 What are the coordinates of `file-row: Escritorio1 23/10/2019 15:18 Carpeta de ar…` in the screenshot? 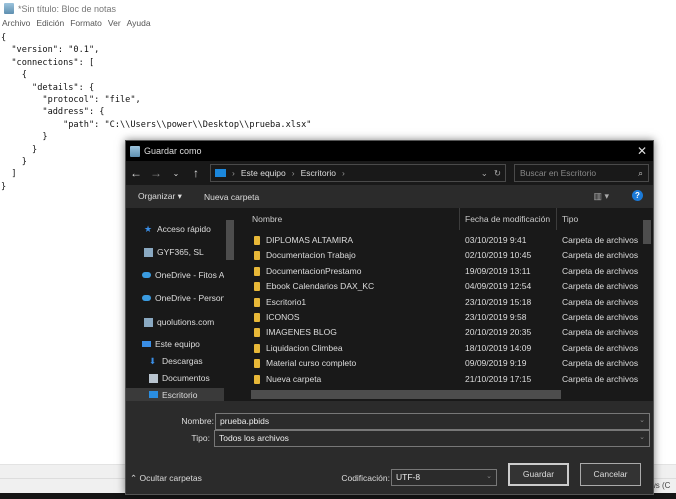 It's located at (438, 302).